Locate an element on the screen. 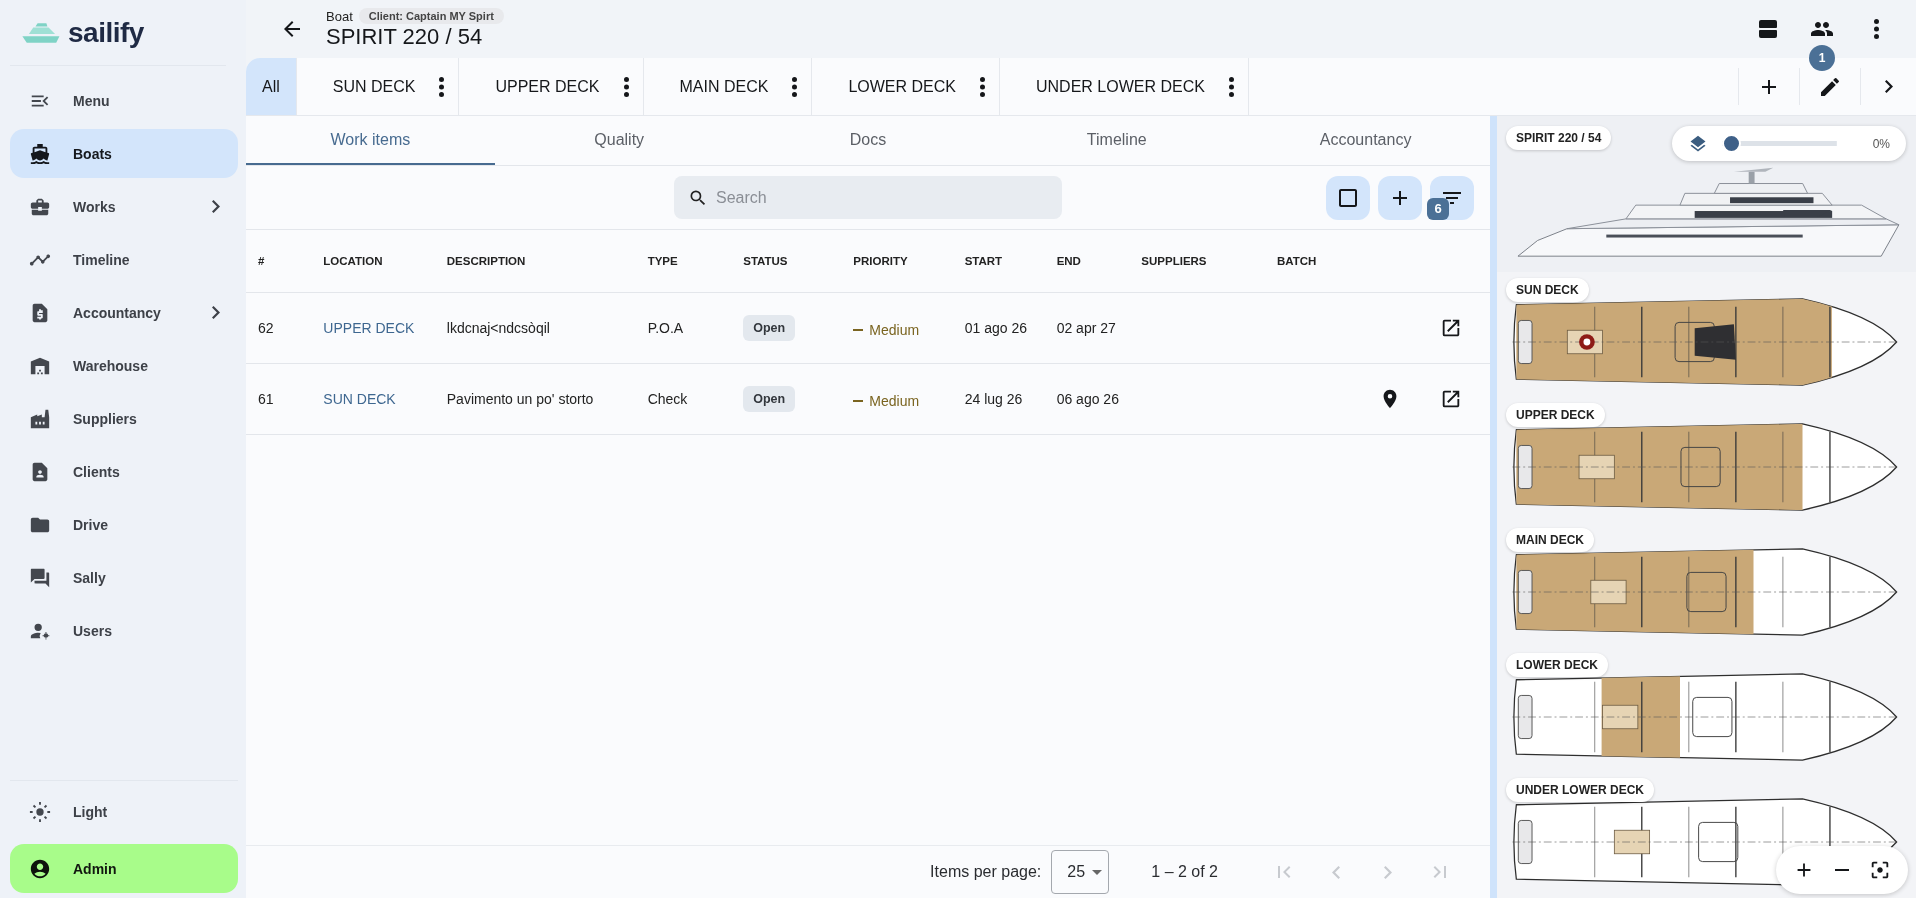 This screenshot has height=898, width=1916. minus-icon is located at coordinates (1842, 870).